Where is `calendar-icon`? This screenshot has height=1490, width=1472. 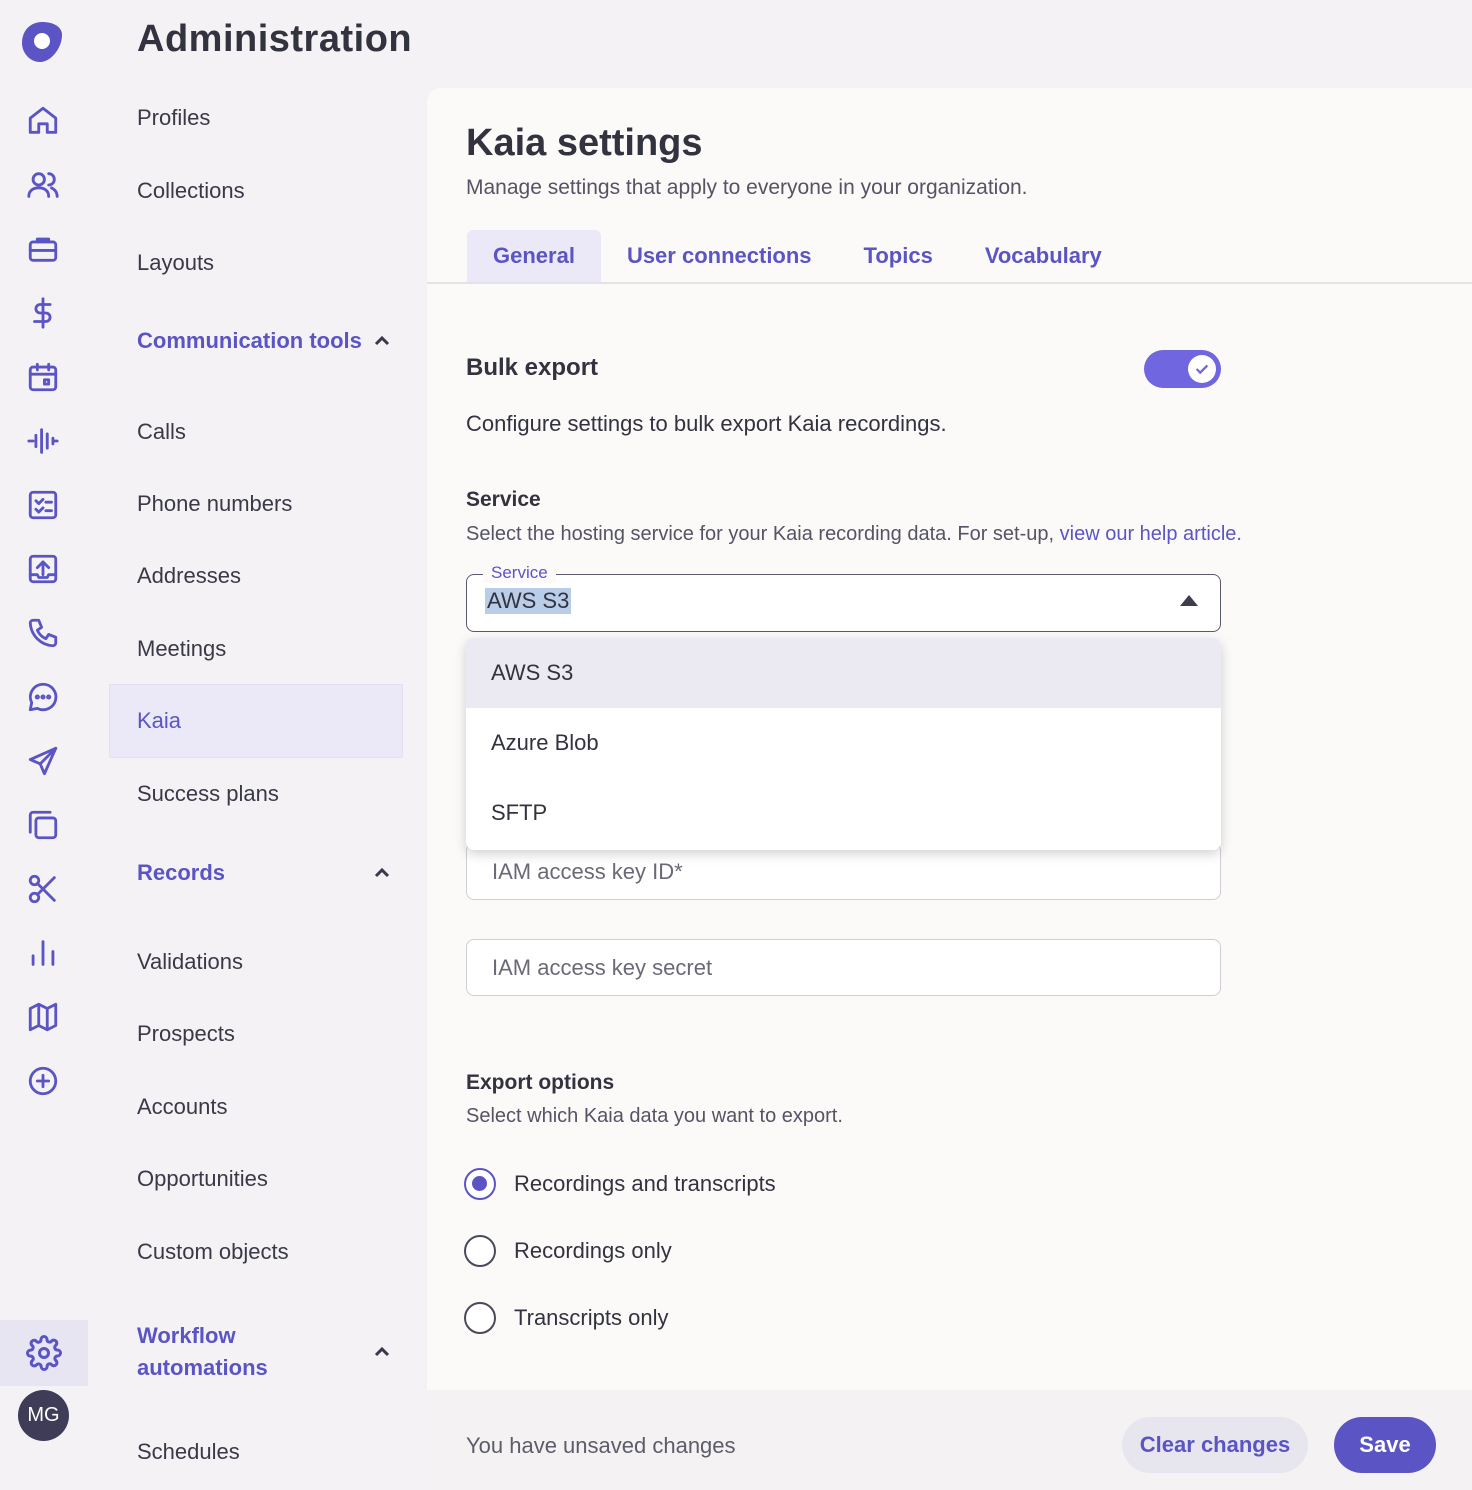
calendar-icon is located at coordinates (43, 377).